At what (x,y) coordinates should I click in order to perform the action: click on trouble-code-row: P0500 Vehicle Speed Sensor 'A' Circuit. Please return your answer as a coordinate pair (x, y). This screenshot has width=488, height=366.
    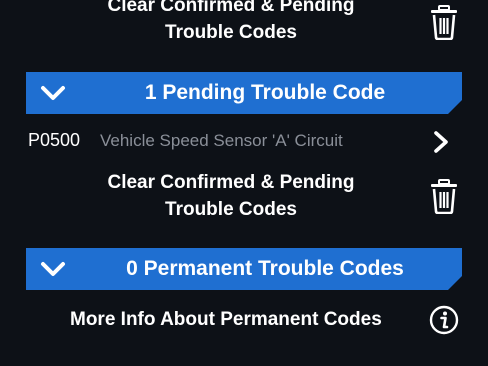
    Looking at the image, I should click on (244, 142).